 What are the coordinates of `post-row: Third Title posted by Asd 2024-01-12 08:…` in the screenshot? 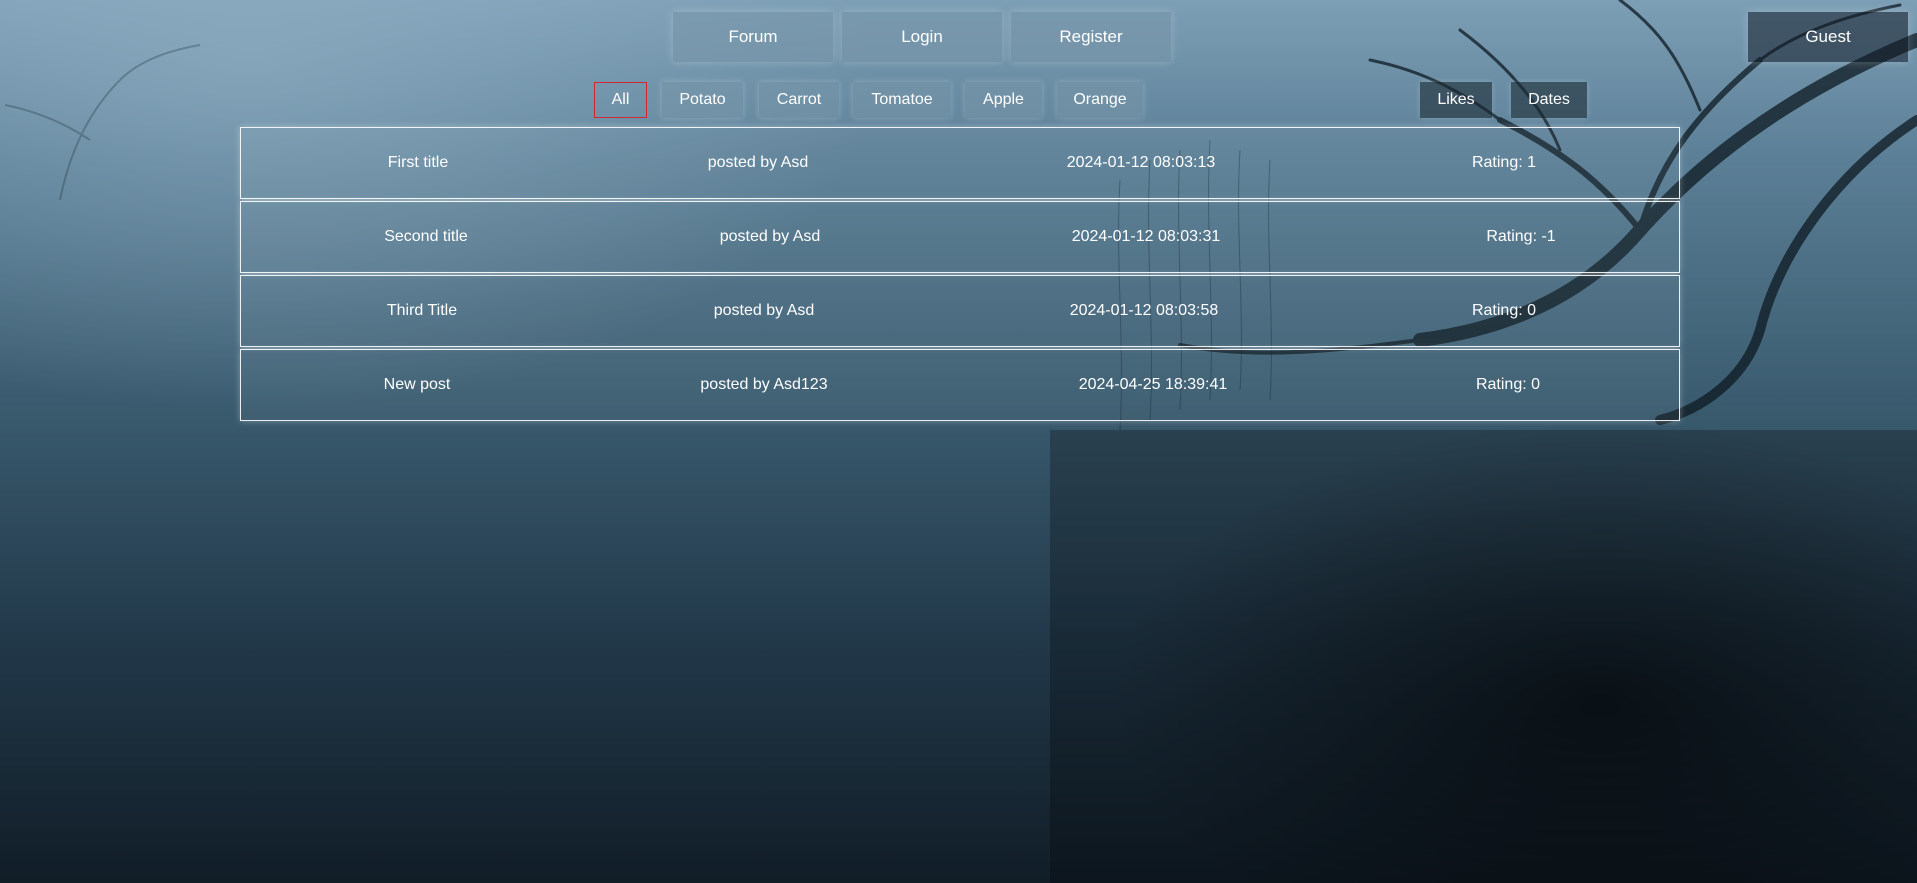 It's located at (960, 311).